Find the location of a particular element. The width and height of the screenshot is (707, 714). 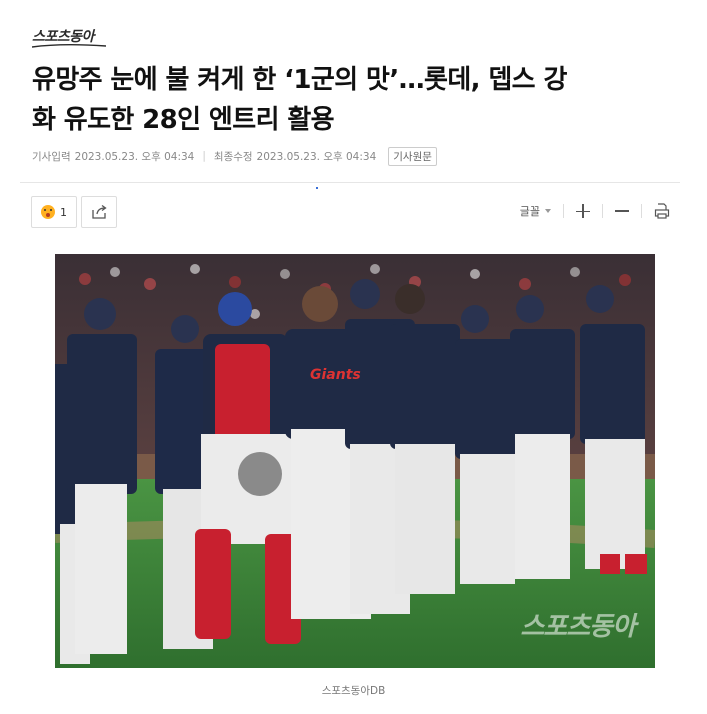

photo-caption: 스포츠동아DB is located at coordinates (353, 691).